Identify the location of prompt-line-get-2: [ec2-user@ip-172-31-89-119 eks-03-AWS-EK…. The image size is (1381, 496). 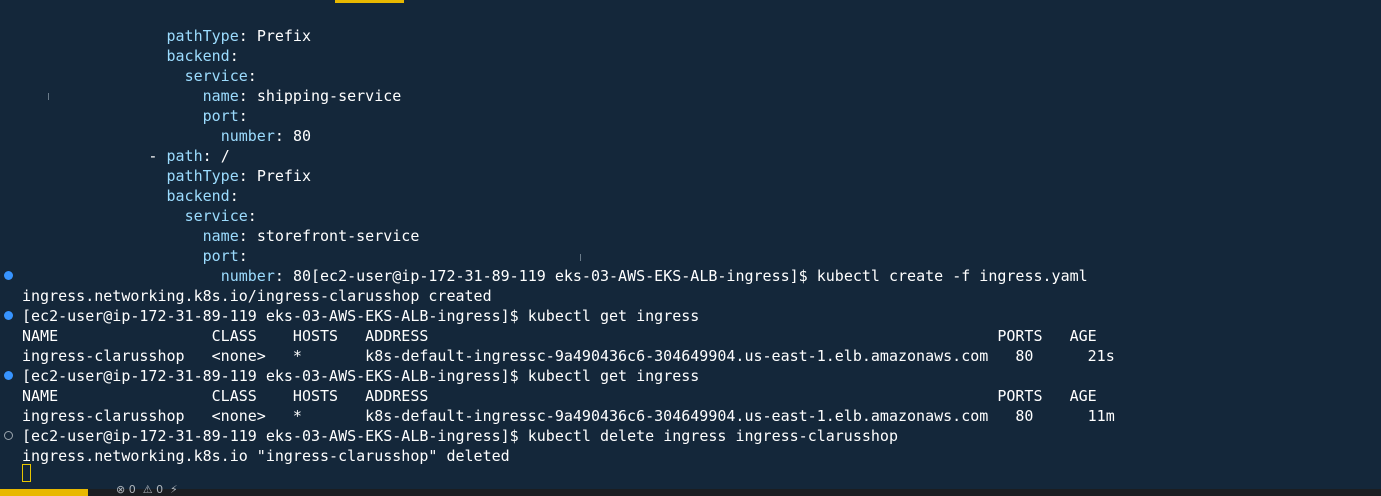
(361, 376).